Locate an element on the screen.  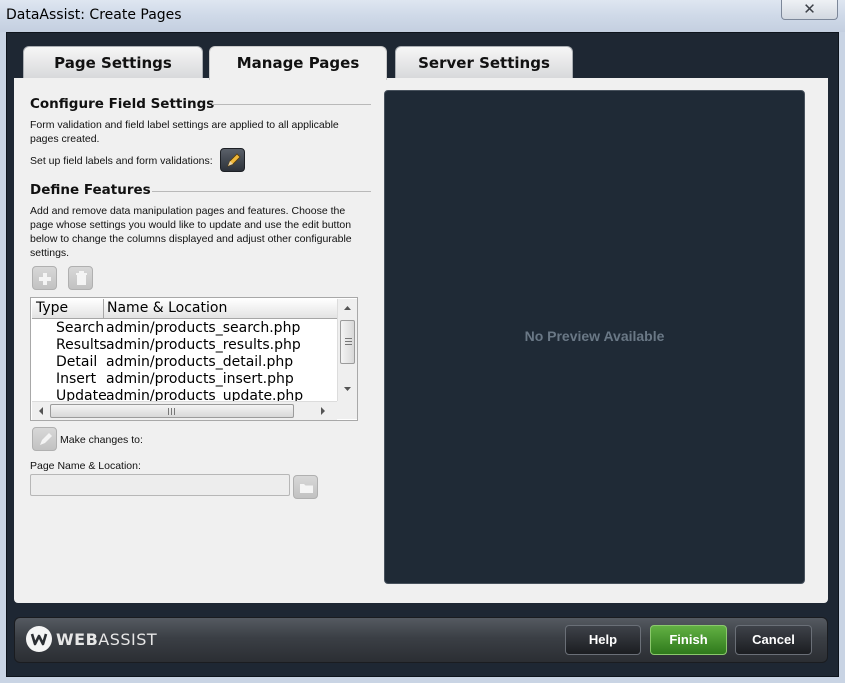
tab-label: Manage Pages is located at coordinates (298, 63).